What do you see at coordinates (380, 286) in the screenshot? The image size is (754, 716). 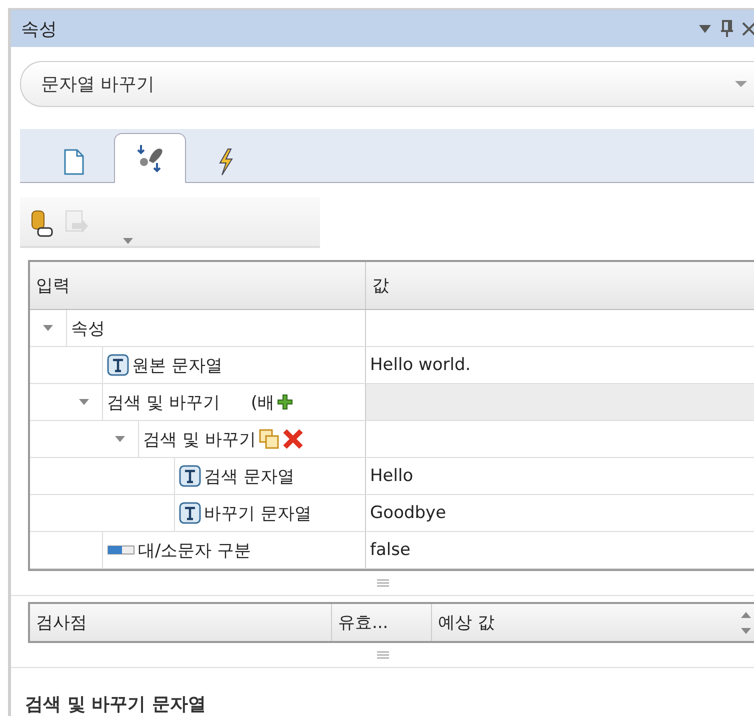 I see `column-header: 값` at bounding box center [380, 286].